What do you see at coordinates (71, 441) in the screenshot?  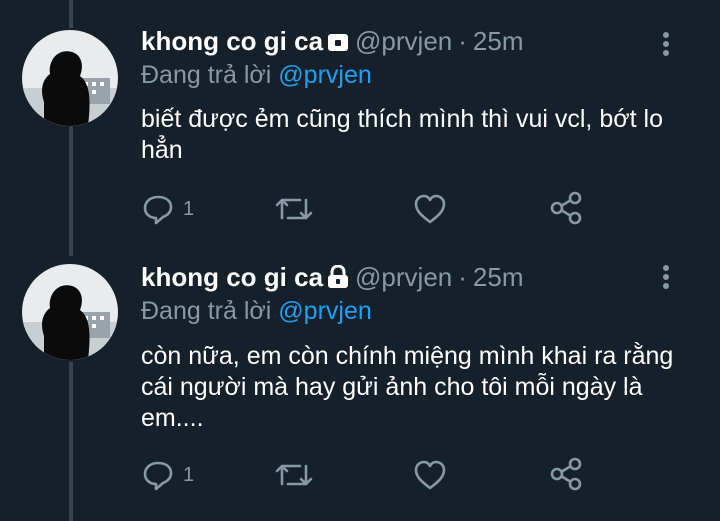 I see `thread-line` at bounding box center [71, 441].